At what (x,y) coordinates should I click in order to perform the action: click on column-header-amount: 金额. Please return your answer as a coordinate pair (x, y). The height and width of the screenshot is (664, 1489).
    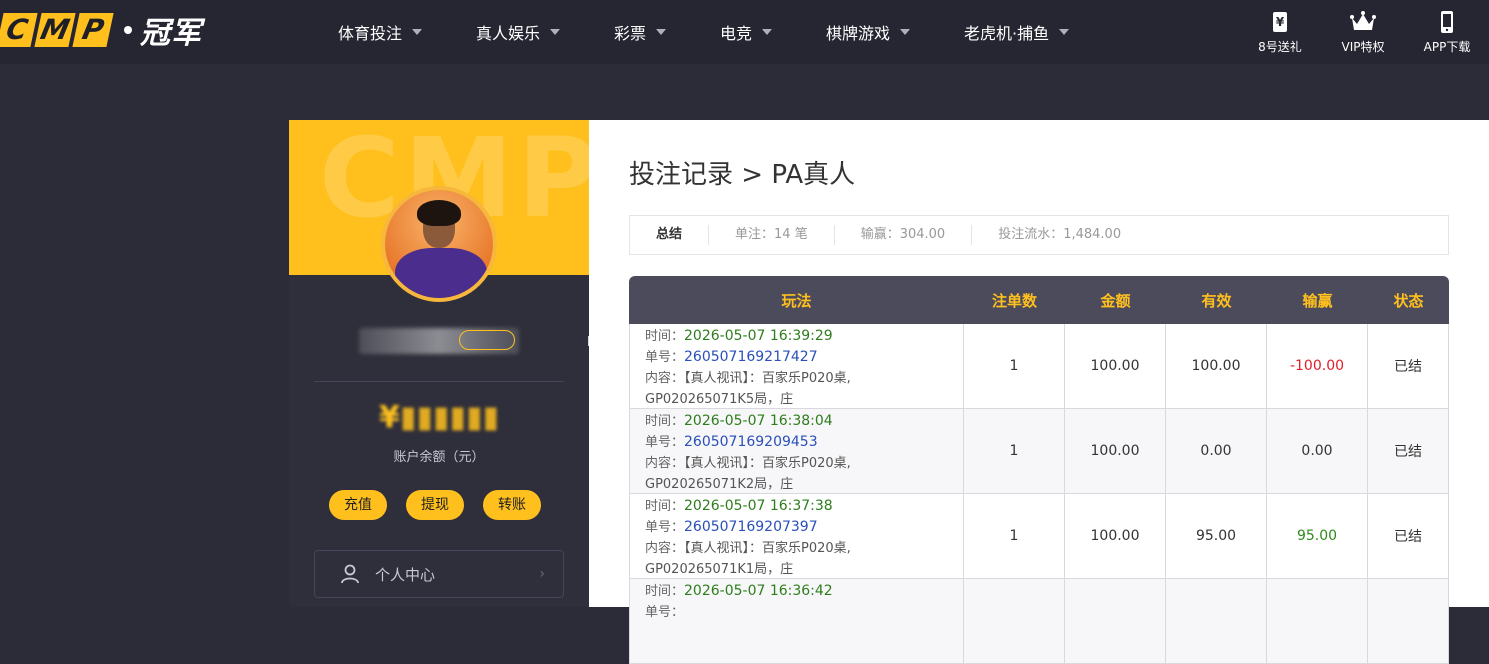
    Looking at the image, I should click on (1115, 300).